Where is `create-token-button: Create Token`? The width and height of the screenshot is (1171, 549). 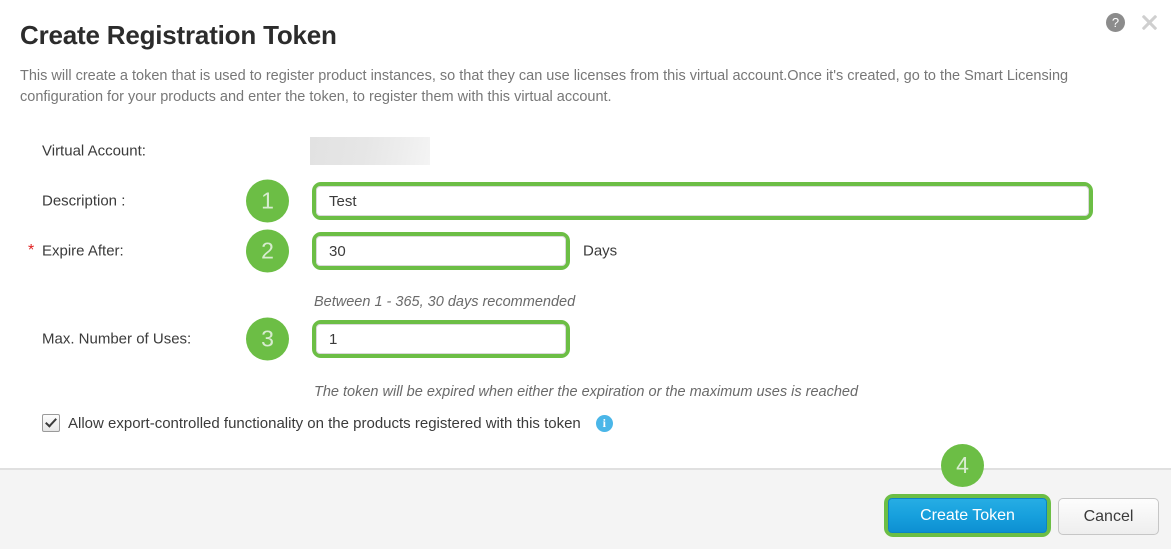 create-token-button: Create Token is located at coordinates (967, 515).